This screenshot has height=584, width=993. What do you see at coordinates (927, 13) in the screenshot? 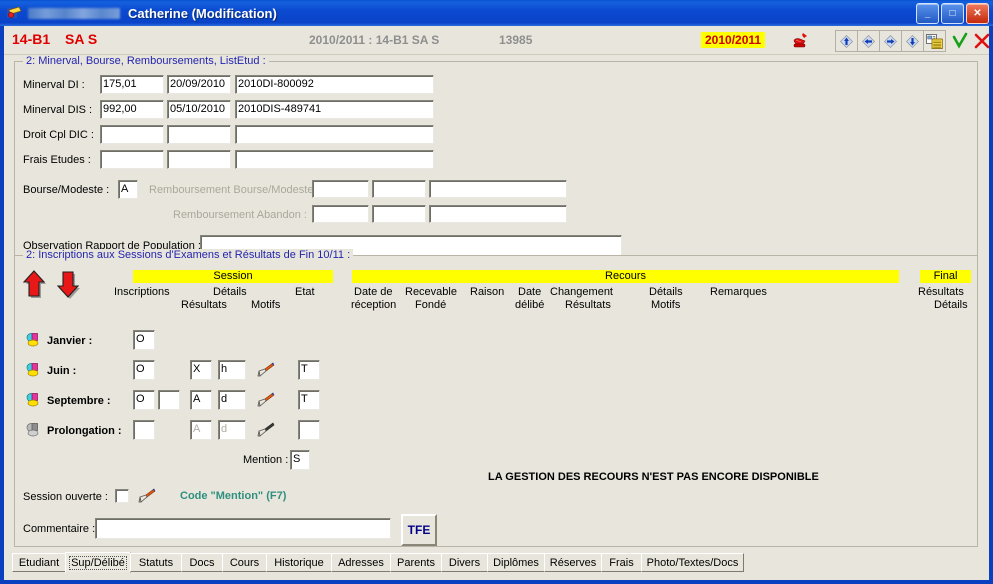
I see `minimize-button: _` at bounding box center [927, 13].